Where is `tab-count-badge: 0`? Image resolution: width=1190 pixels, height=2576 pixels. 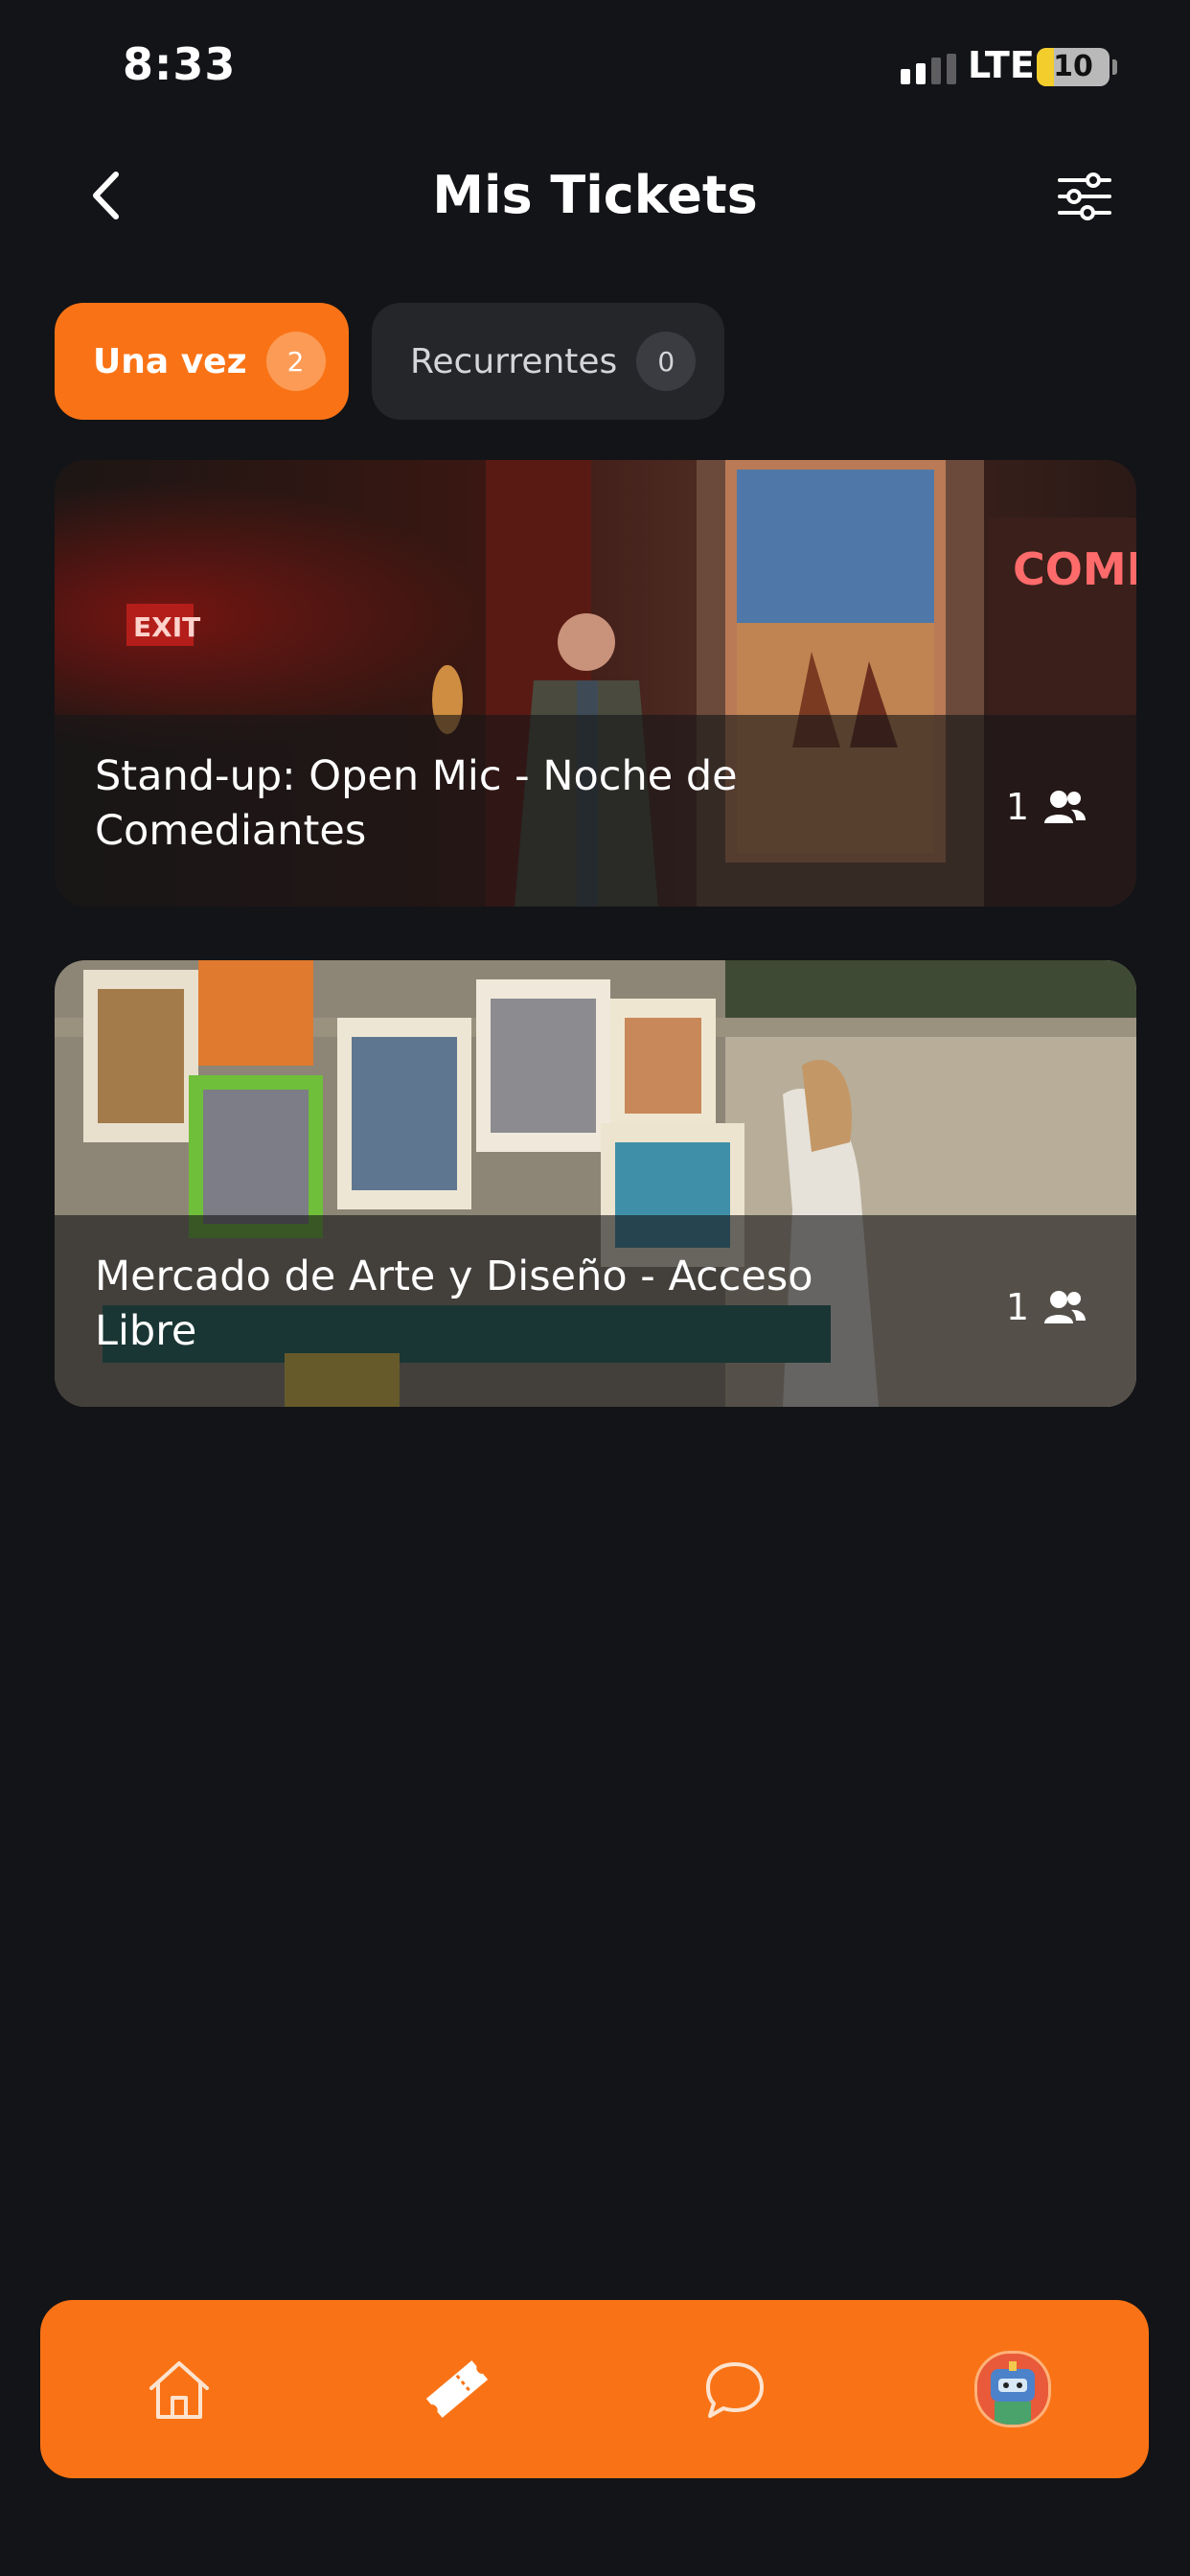 tab-count-badge: 0 is located at coordinates (667, 361).